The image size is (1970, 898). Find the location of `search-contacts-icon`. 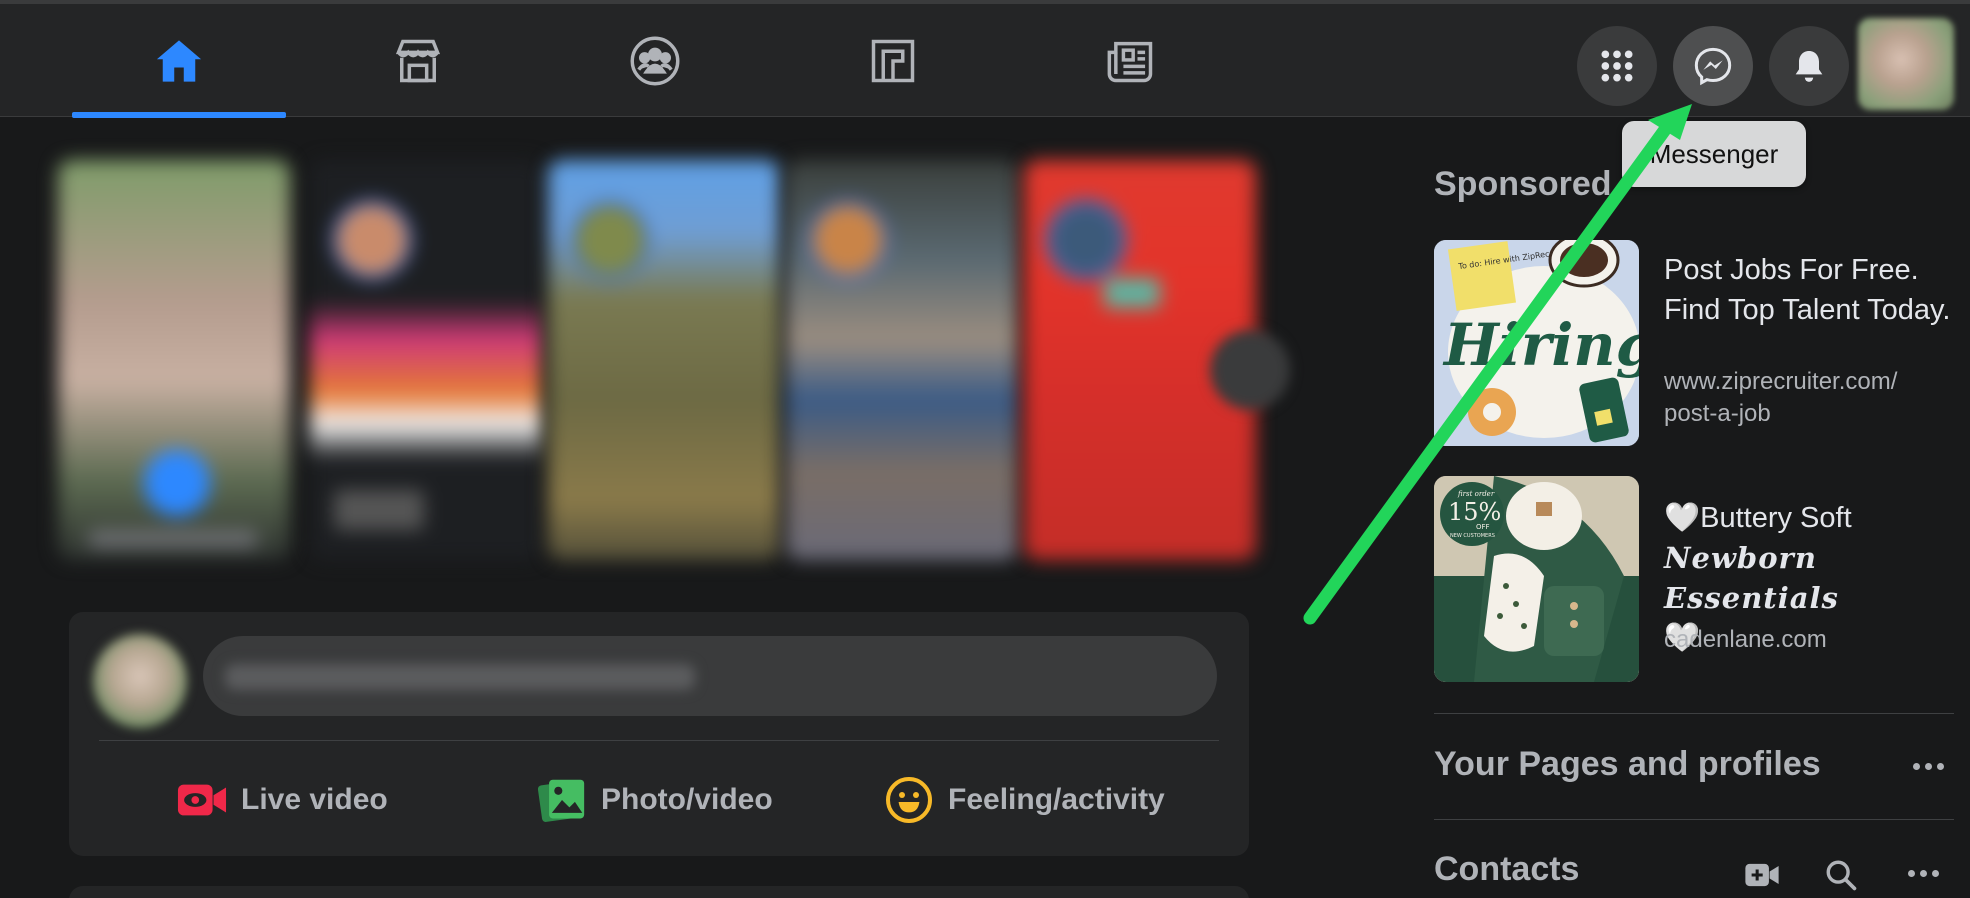

search-contacts-icon is located at coordinates (1841, 875).